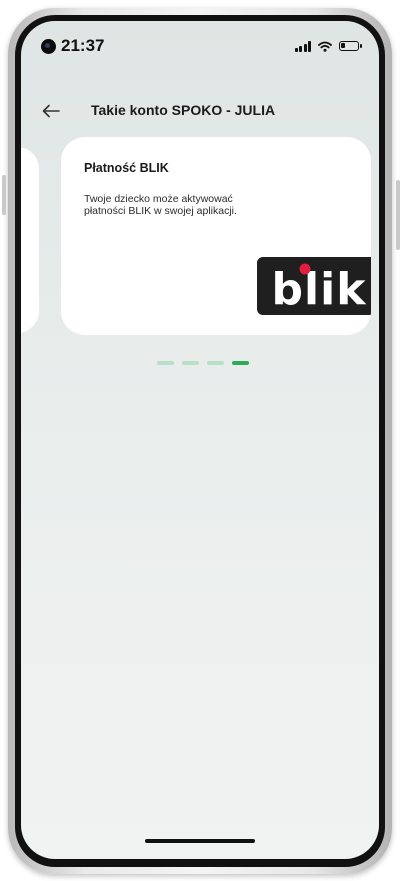  I want to click on wifi-icon, so click(325, 46).